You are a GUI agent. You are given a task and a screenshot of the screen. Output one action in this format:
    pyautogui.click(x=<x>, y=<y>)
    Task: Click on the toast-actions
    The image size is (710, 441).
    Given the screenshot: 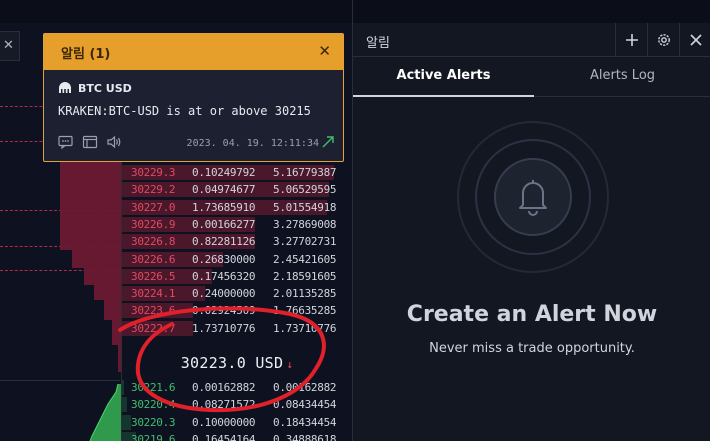 What is the action you would take?
    pyautogui.click(x=90, y=142)
    